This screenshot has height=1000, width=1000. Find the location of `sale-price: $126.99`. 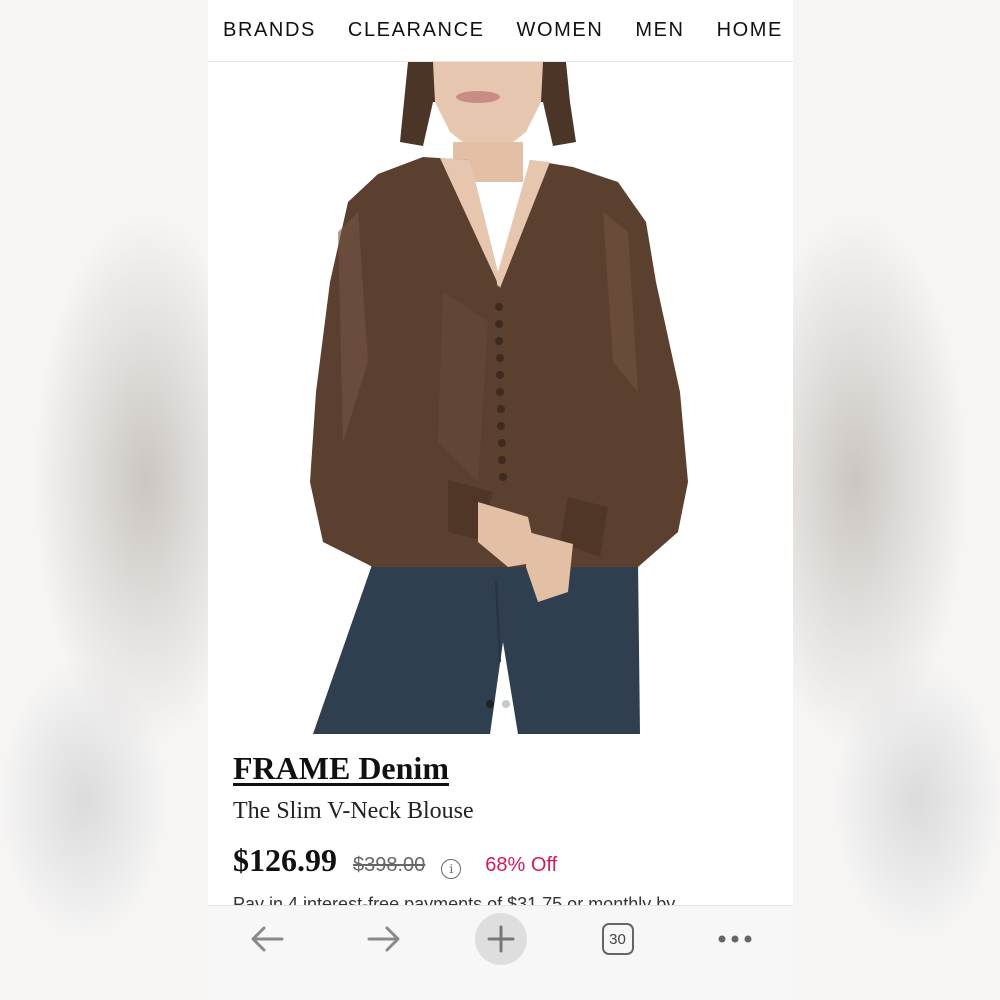

sale-price: $126.99 is located at coordinates (285, 860).